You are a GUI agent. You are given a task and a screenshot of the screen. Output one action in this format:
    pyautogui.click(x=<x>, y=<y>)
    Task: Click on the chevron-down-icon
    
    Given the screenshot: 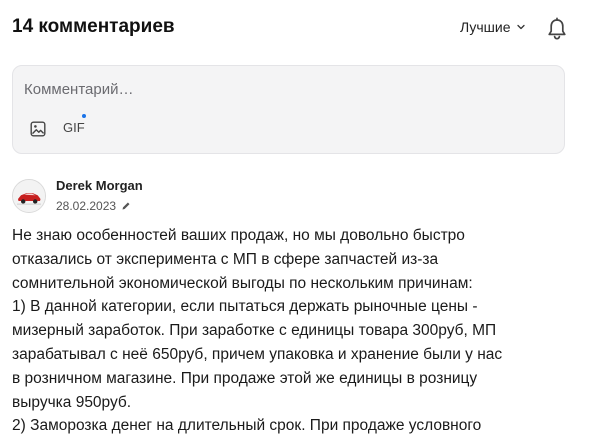 What is the action you would take?
    pyautogui.click(x=521, y=27)
    